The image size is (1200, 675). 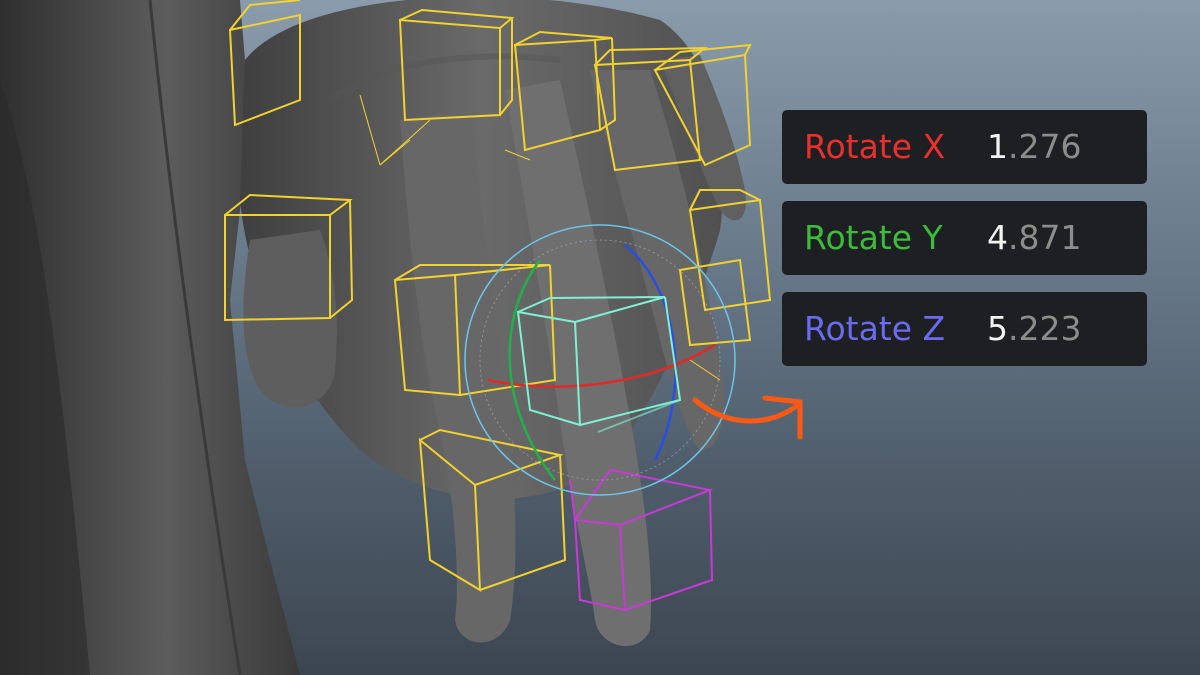 What do you see at coordinates (875, 328) in the screenshot?
I see `rotate-z-label: Rotate Z` at bounding box center [875, 328].